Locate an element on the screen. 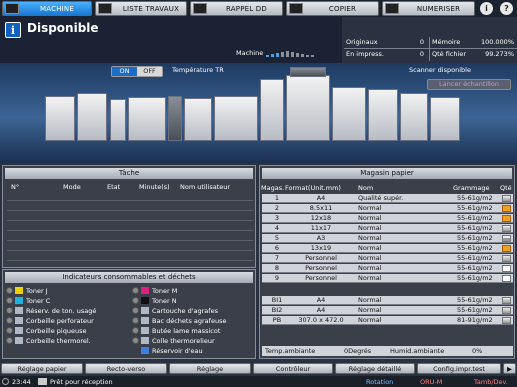 This screenshot has width=517, height=387. tab-machine: MACHINE is located at coordinates (47, 8).